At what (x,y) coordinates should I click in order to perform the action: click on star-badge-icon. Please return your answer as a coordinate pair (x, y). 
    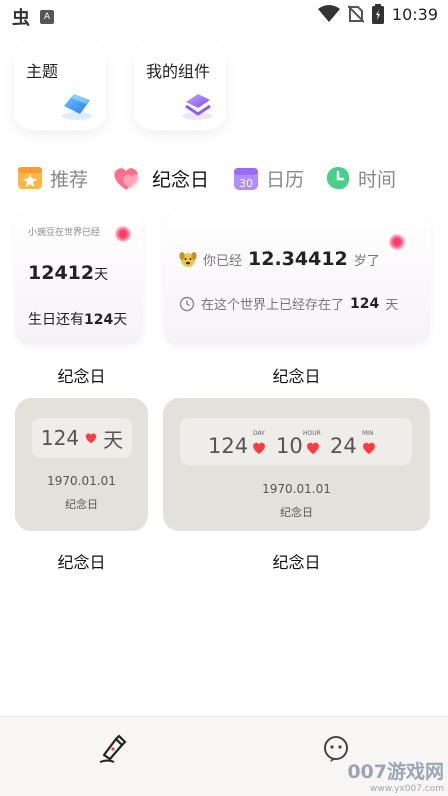
    Looking at the image, I should click on (30, 178).